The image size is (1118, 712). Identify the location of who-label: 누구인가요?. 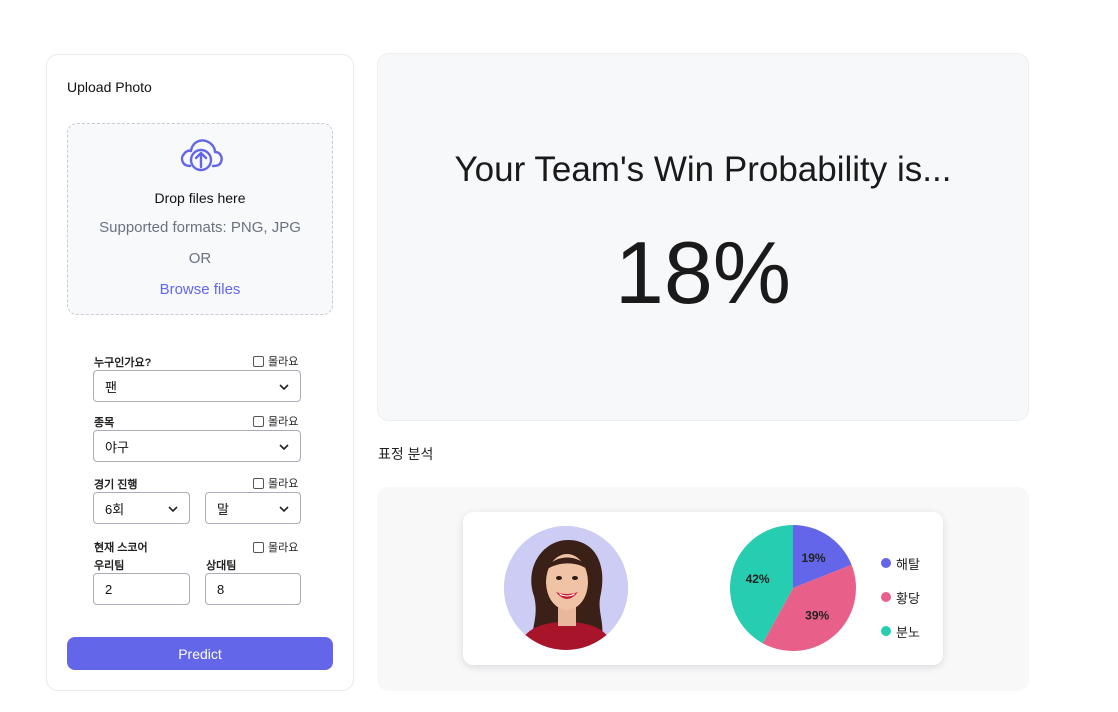
(123, 363).